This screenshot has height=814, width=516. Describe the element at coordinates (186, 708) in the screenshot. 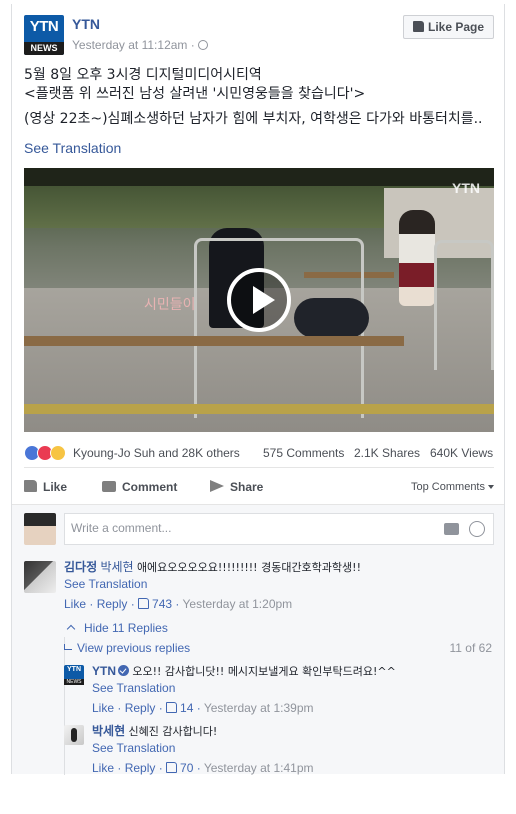

I see `comment-like-count: 14` at that location.